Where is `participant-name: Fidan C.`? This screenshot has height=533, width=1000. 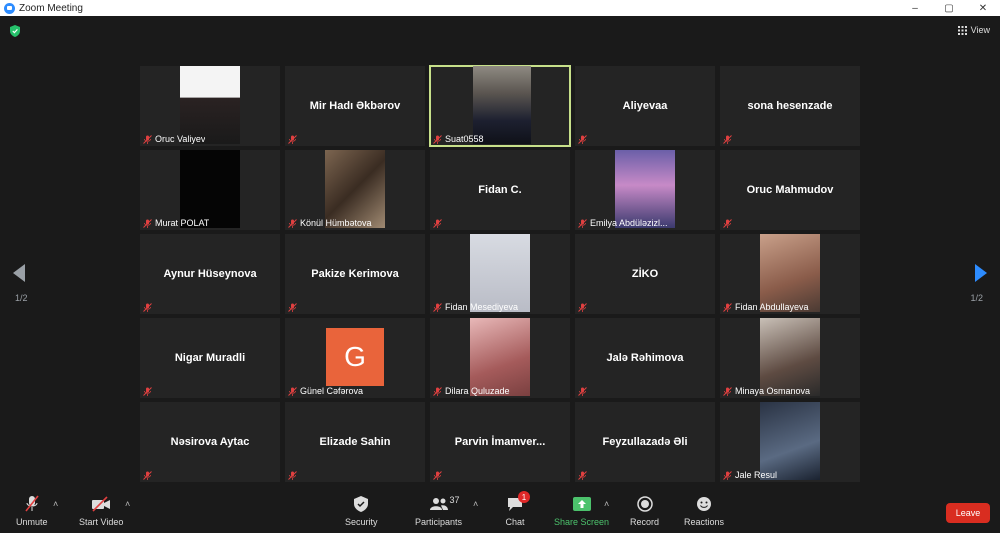 participant-name: Fidan C. is located at coordinates (500, 190).